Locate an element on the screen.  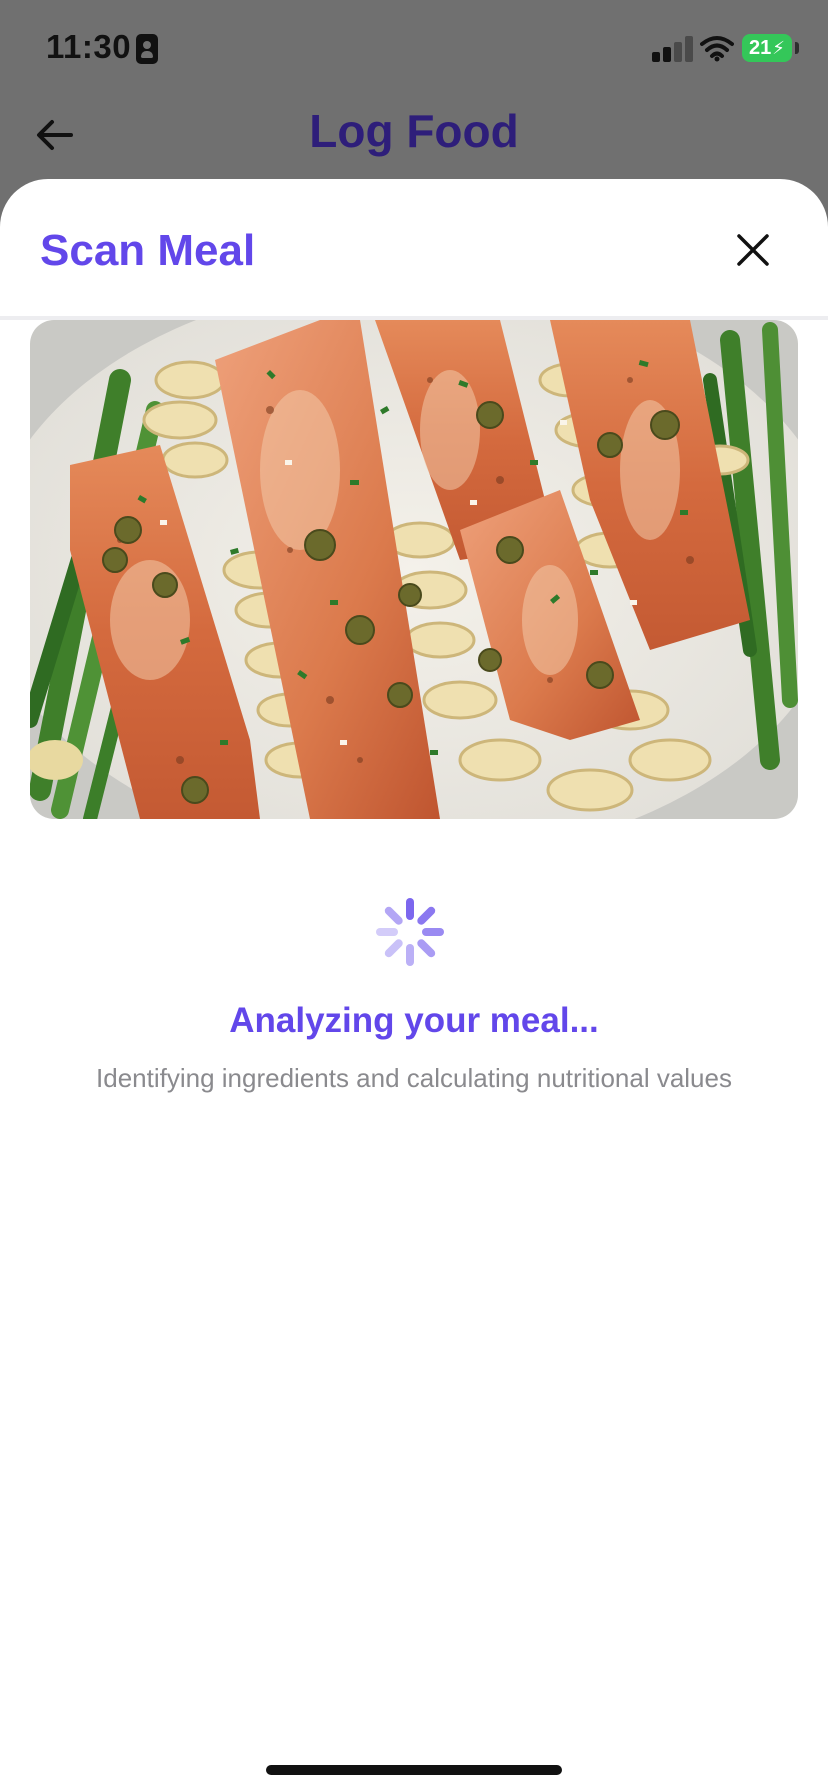
battery-icon: 21 ⚡ is located at coordinates (767, 48).